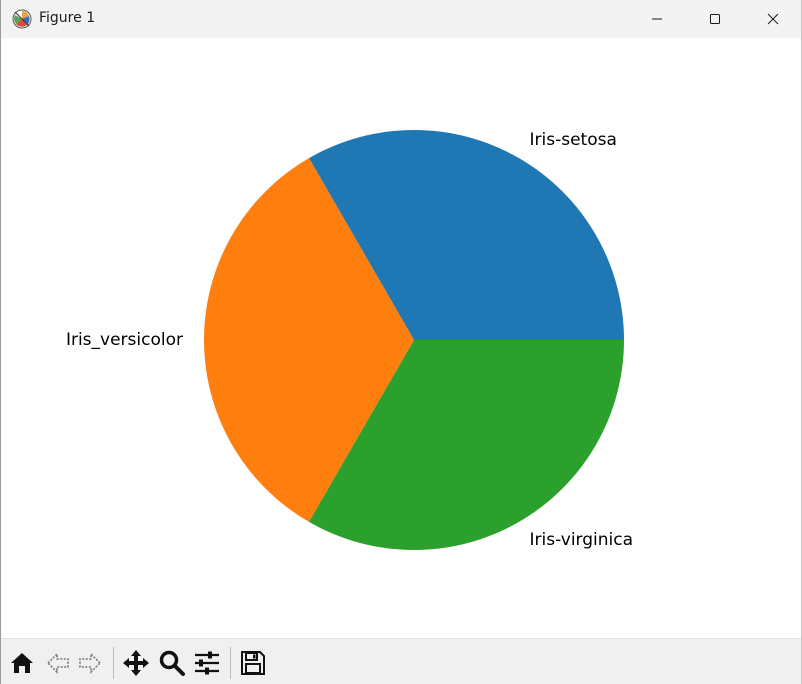 The image size is (802, 684). I want to click on floppy-disk-icon, so click(253, 663).